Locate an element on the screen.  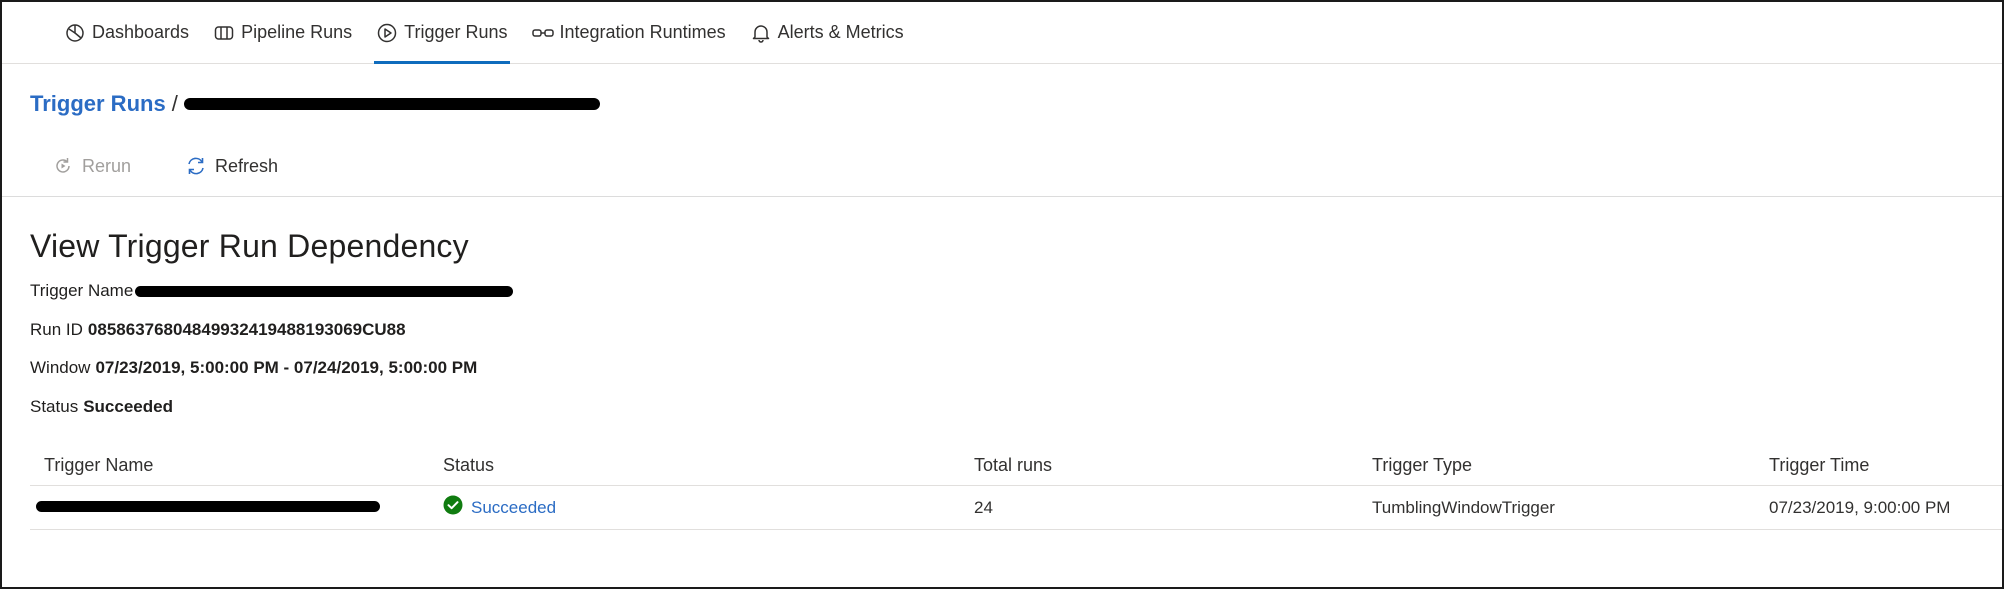
detail-status: Status Succeeded is located at coordinates (101, 407).